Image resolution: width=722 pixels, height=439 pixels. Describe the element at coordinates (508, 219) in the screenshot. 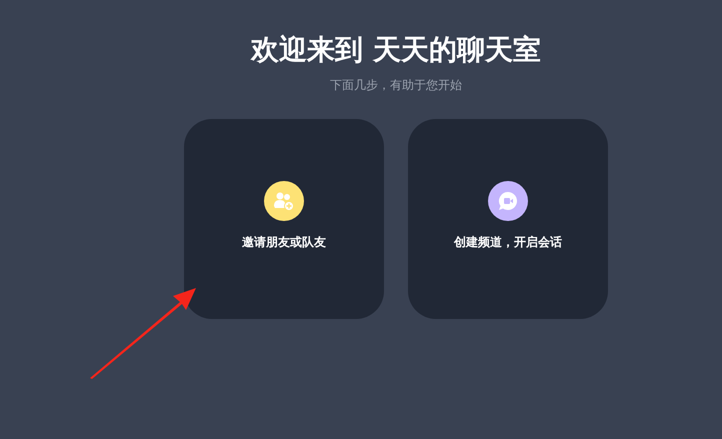

I see `action-card: 创建频道，开启会话` at that location.